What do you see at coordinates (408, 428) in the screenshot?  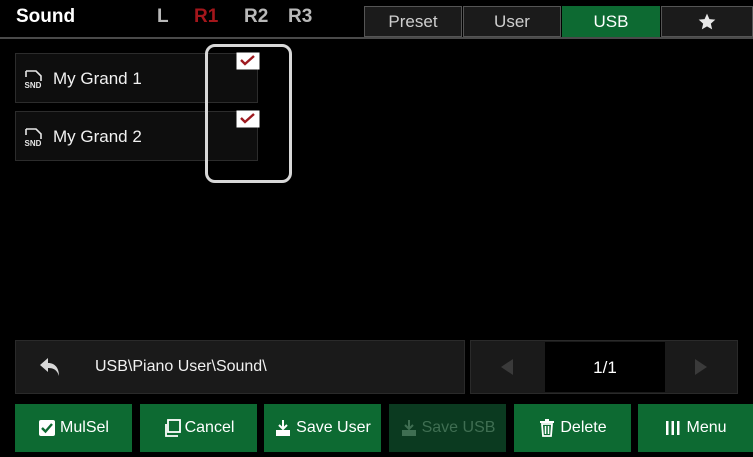 I see `save-usb-icon` at bounding box center [408, 428].